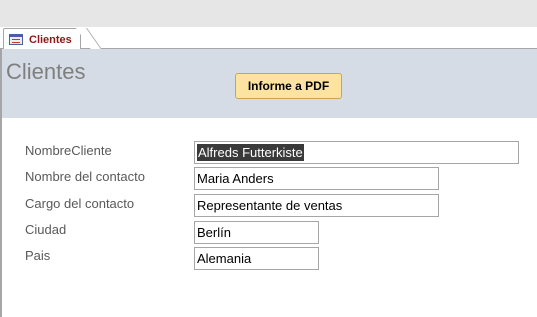 The width and height of the screenshot is (537, 317). I want to click on ciudad-field: Berlín, so click(256, 232).